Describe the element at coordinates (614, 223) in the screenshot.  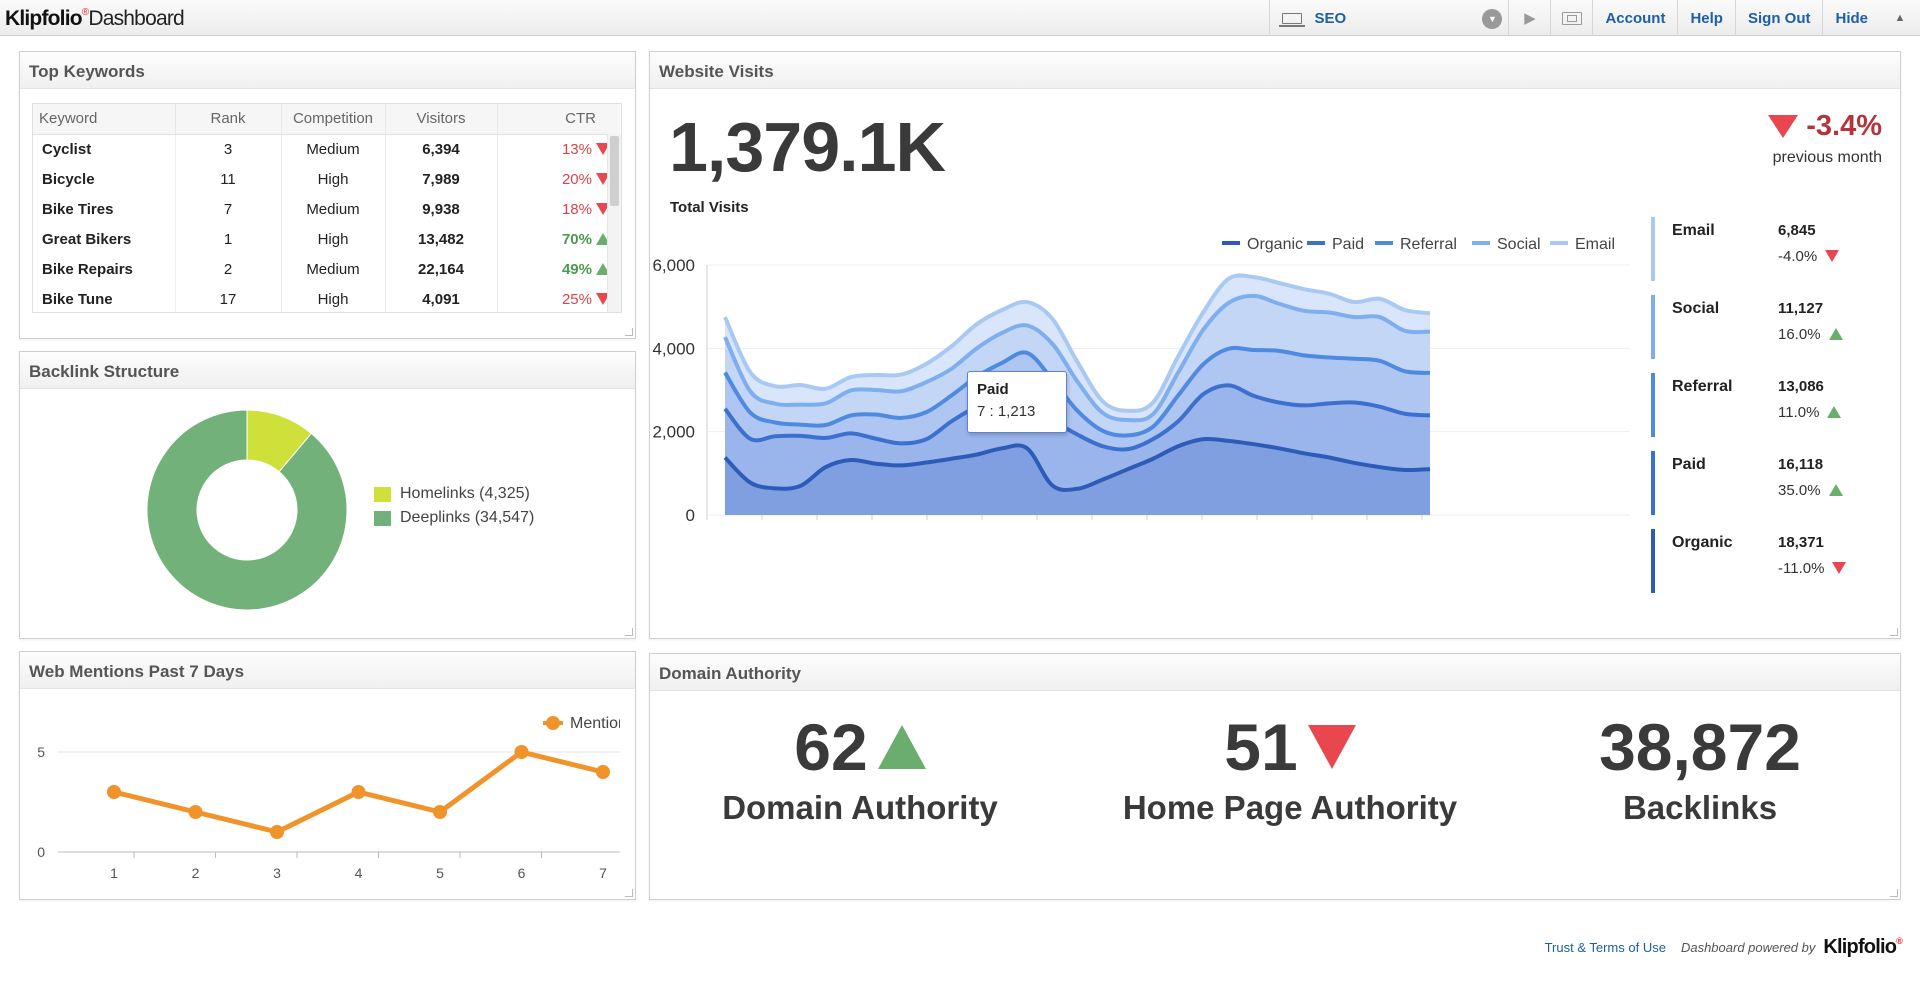
I see `table-scrollbar` at that location.